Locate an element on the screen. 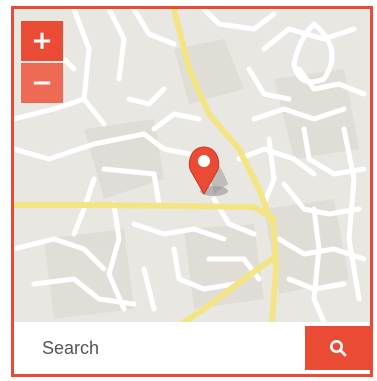 This screenshot has width=377, height=381. search-input is located at coordinates (159, 348).